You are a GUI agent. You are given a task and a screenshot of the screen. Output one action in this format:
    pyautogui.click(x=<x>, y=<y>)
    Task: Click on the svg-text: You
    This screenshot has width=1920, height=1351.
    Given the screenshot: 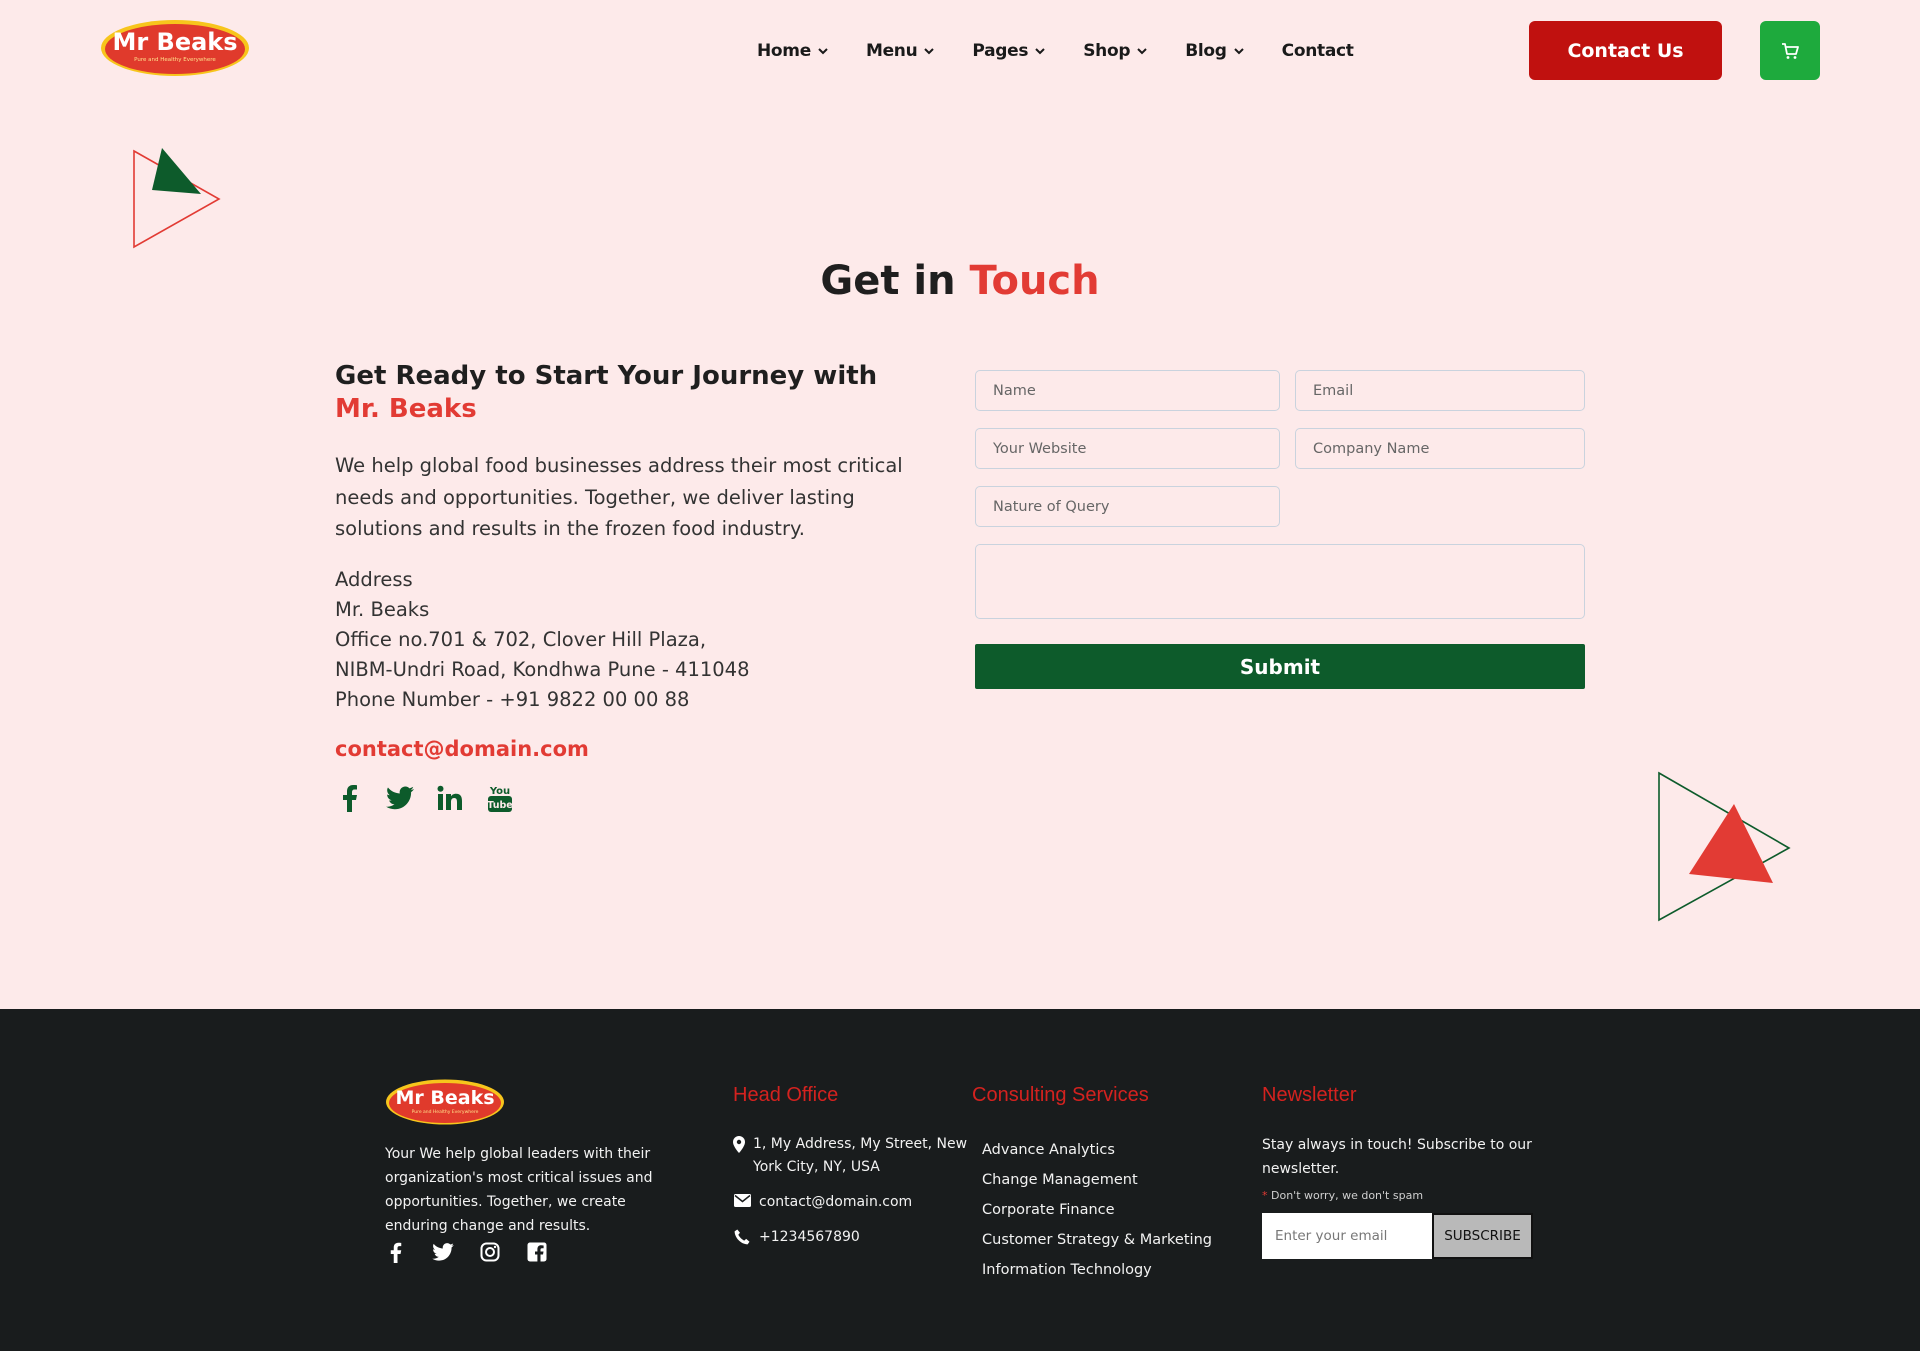 What is the action you would take?
    pyautogui.click(x=499, y=791)
    